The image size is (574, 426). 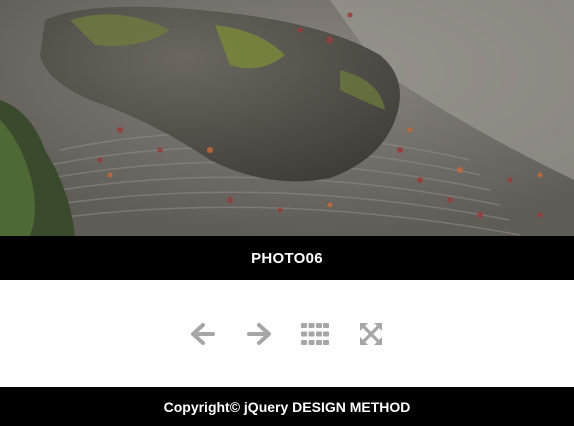 What do you see at coordinates (315, 334) in the screenshot?
I see `grid-icon` at bounding box center [315, 334].